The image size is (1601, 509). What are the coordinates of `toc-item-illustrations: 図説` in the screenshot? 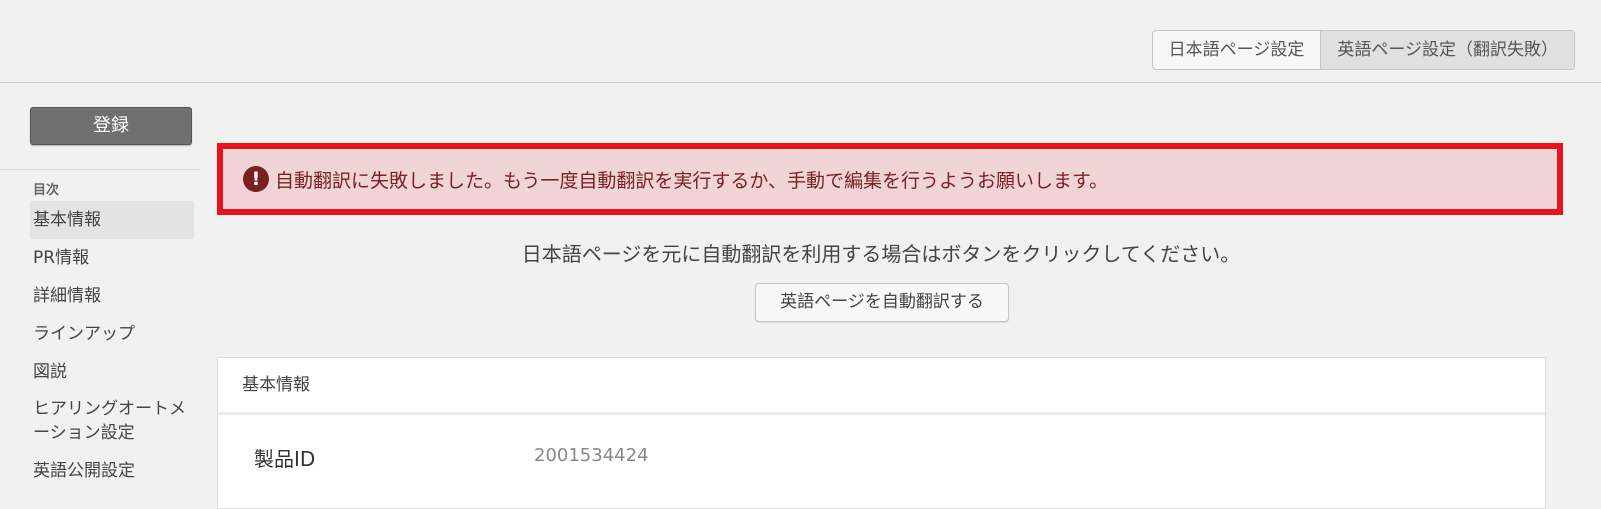 It's located at (112, 372).